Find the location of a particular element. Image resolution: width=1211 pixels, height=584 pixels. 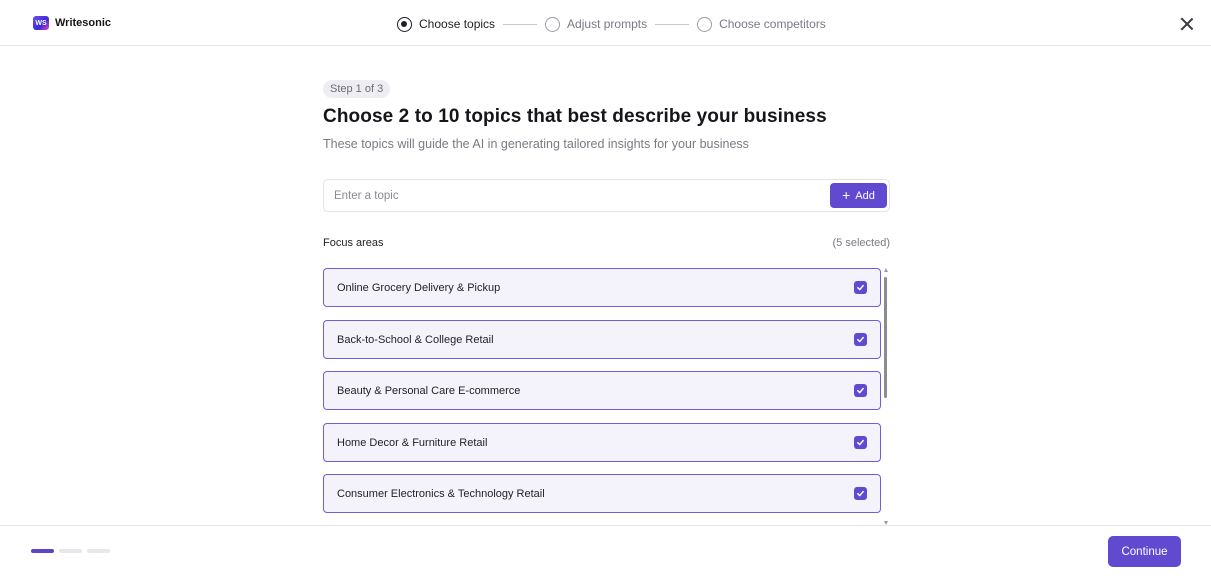

writesonic-logo-icon: WS is located at coordinates (41, 23).